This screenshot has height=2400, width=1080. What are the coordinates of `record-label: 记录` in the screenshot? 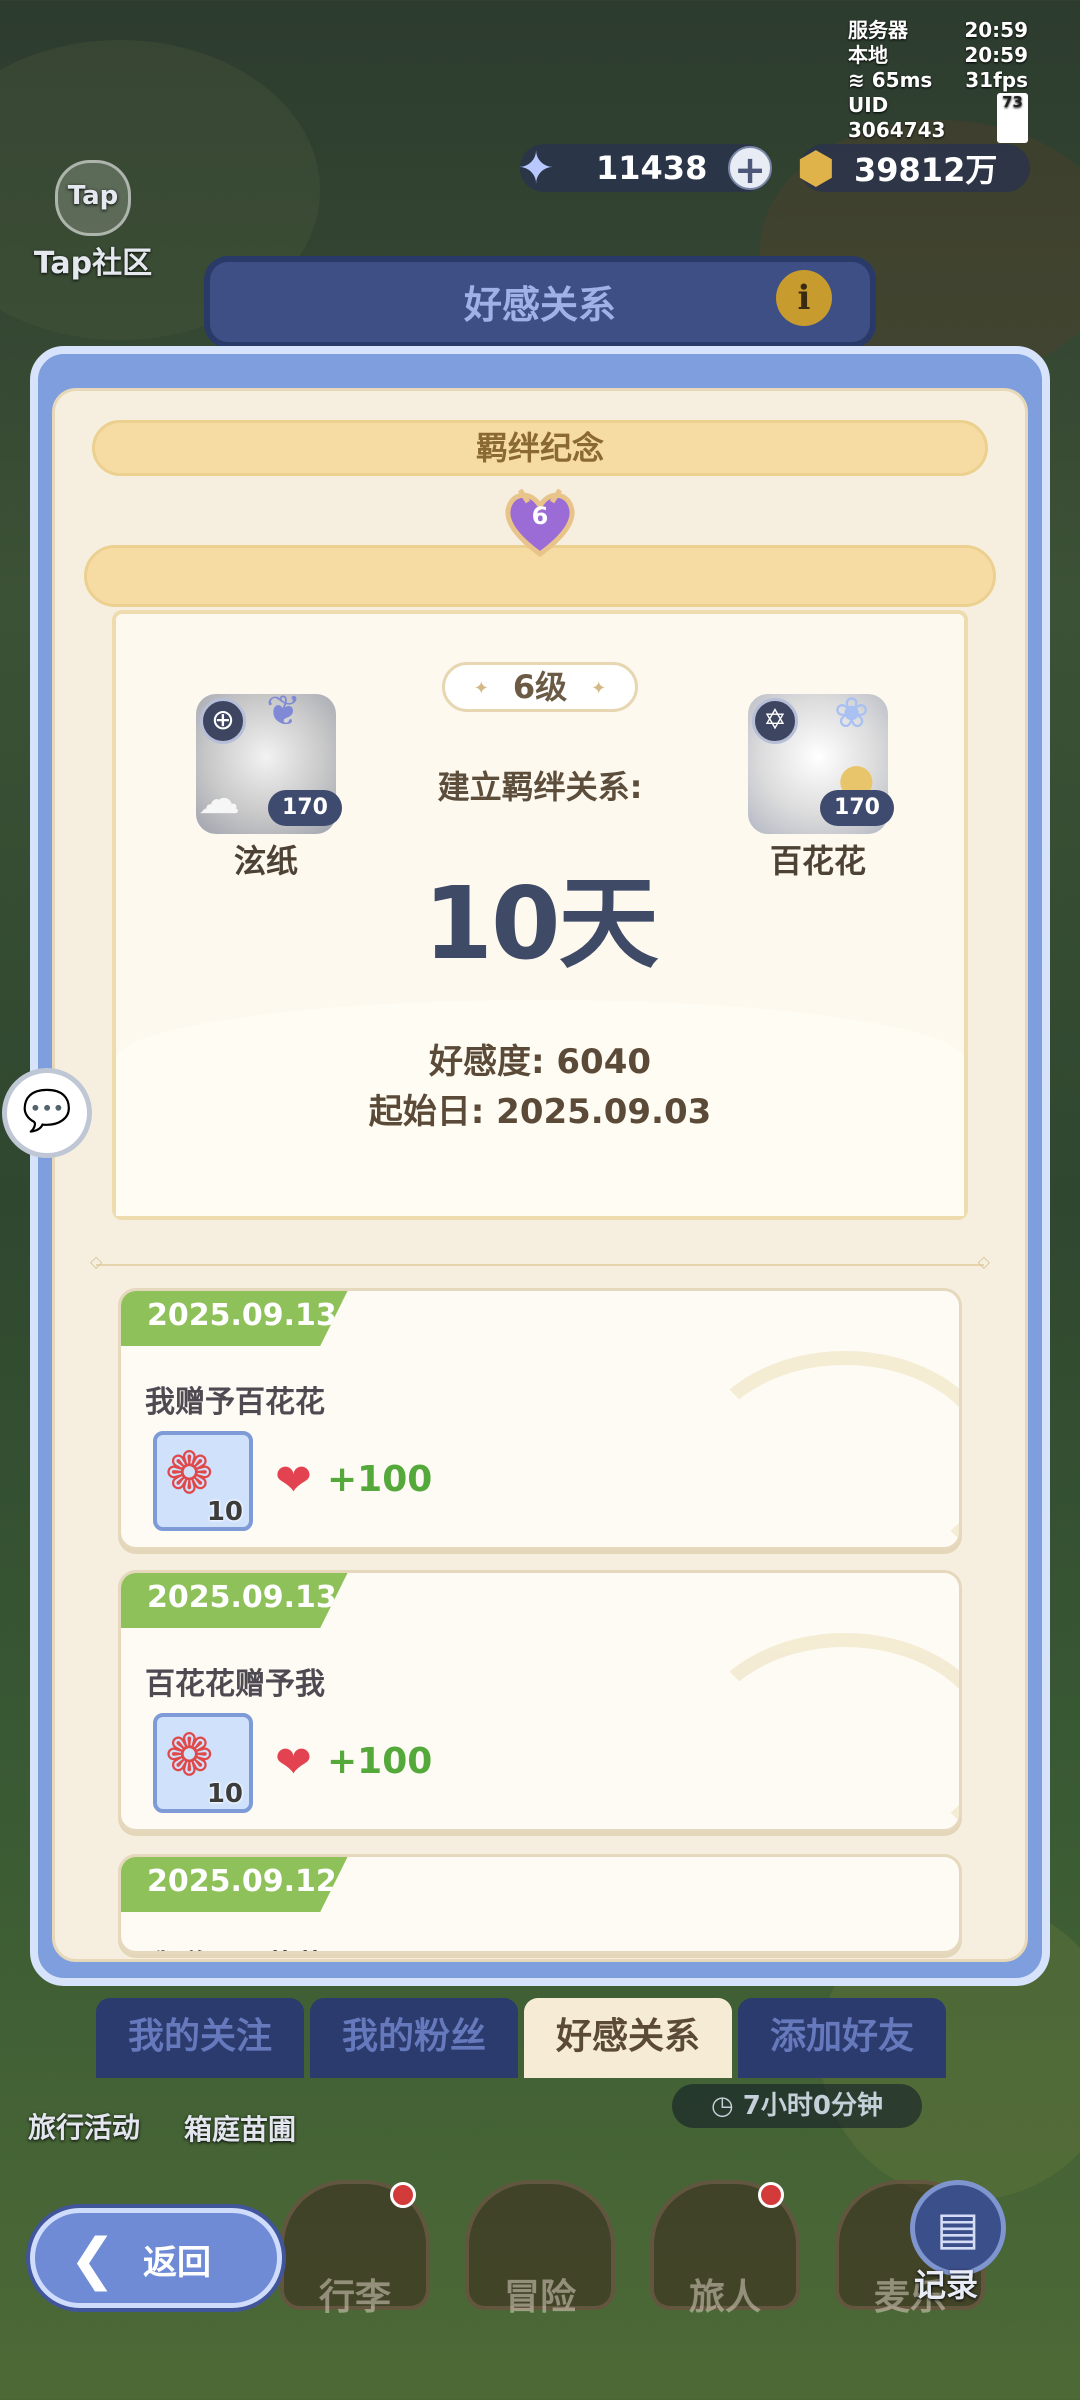 It's located at (946, 2285).